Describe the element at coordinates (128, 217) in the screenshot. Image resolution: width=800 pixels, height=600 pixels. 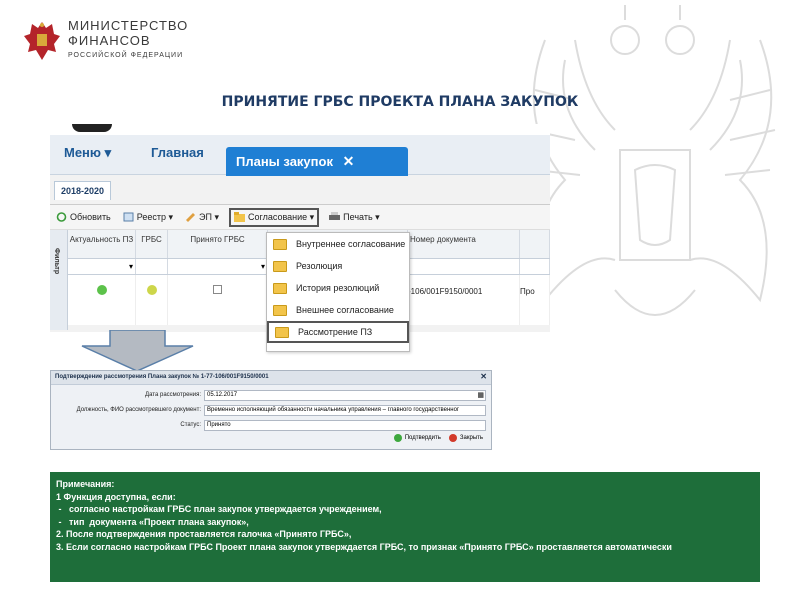
I see `registry-icon` at that location.